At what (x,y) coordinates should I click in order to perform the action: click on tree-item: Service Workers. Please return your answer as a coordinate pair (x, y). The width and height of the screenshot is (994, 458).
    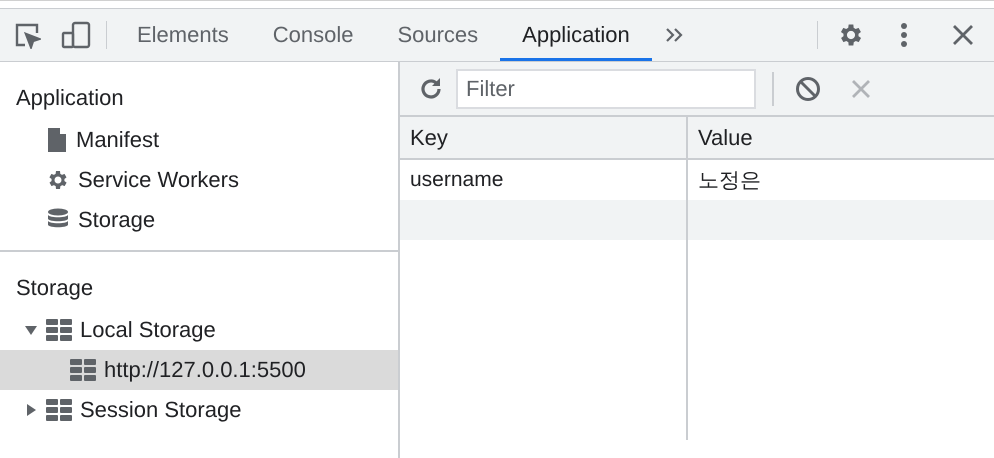
    Looking at the image, I should click on (199, 180).